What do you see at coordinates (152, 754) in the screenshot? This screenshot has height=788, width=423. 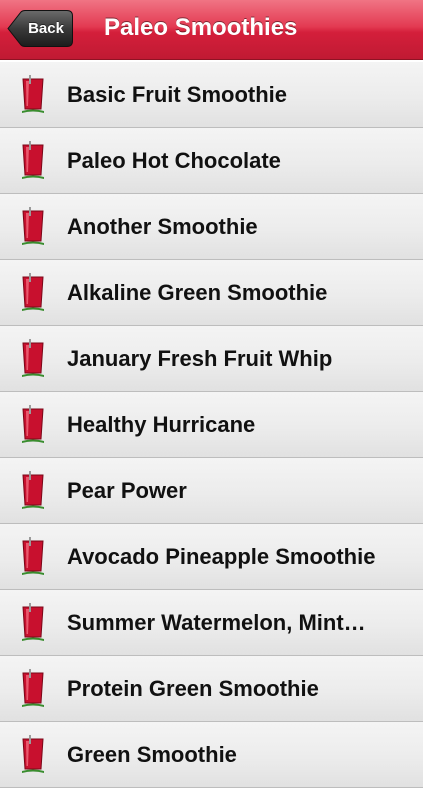 I see `list-item-label: Green Smoothie` at bounding box center [152, 754].